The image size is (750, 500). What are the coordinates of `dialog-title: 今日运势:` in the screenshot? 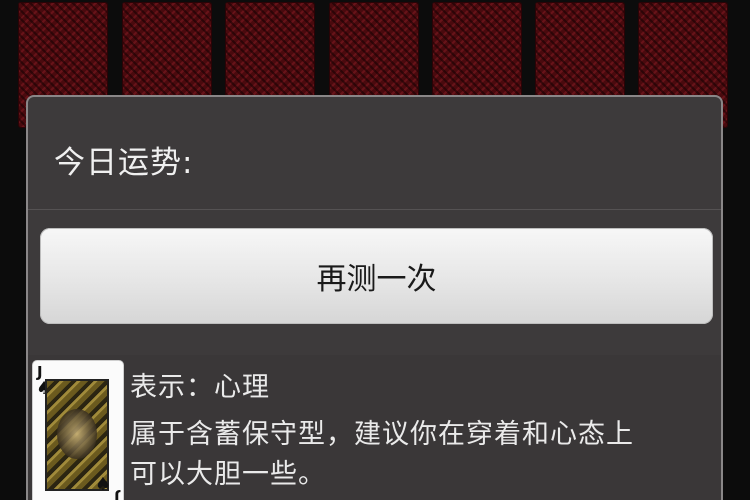 It's located at (124, 163).